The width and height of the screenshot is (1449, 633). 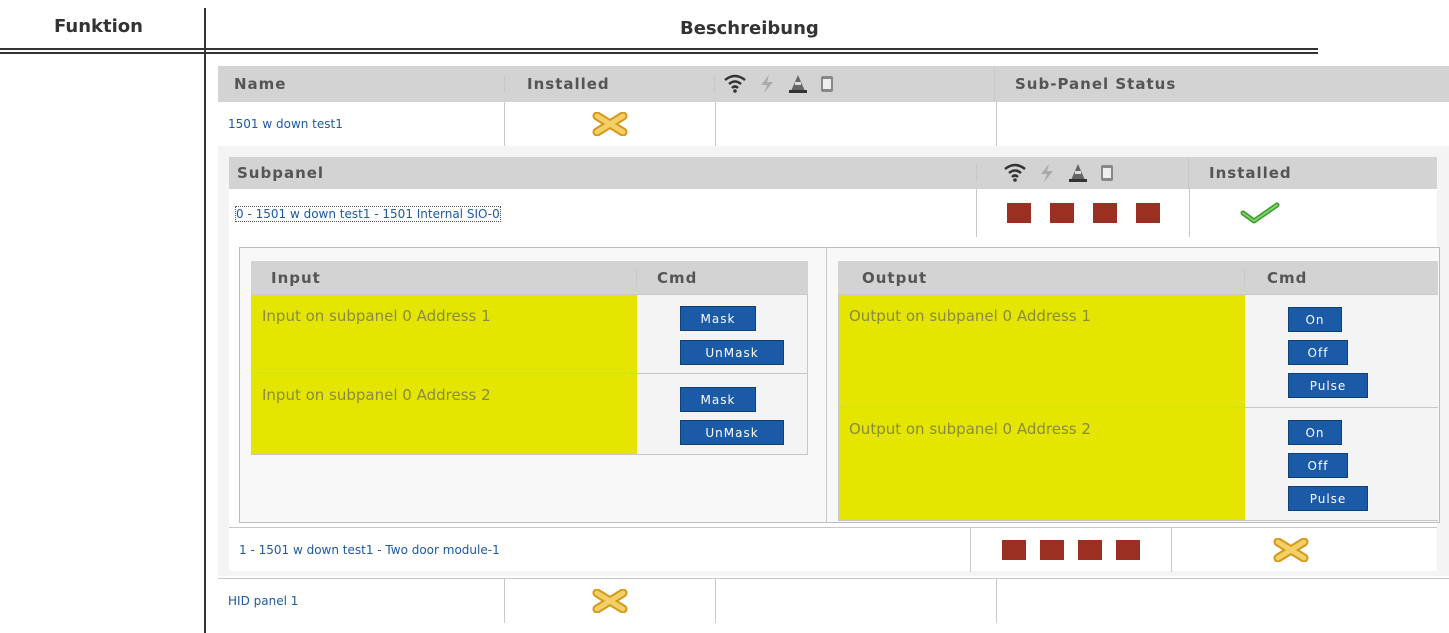 What do you see at coordinates (833, 600) in the screenshot?
I see `table-row: HID panel 1` at bounding box center [833, 600].